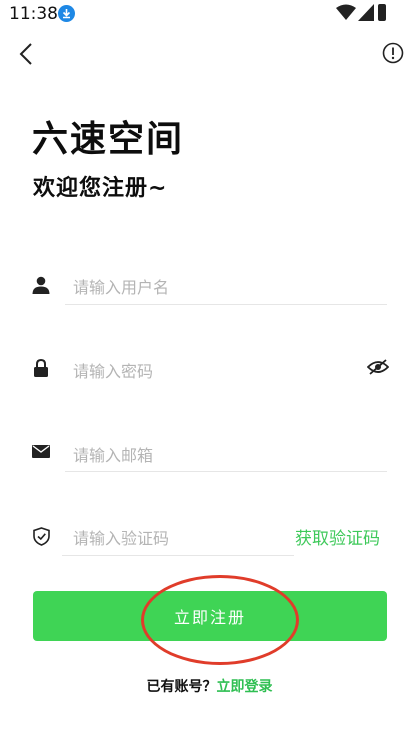 Image resolution: width=419 pixels, height=745 pixels. Describe the element at coordinates (378, 367) in the screenshot. I see `eye-off-icon` at that location.